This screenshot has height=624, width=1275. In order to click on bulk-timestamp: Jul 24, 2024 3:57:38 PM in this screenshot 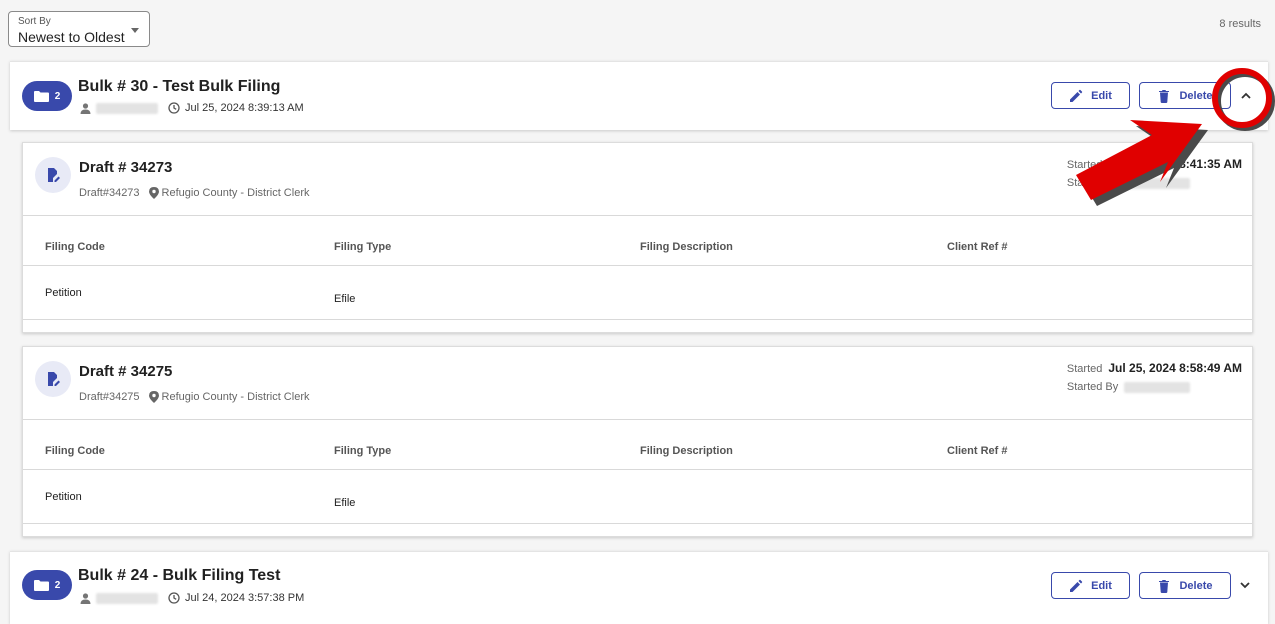, I will do `click(245, 598)`.